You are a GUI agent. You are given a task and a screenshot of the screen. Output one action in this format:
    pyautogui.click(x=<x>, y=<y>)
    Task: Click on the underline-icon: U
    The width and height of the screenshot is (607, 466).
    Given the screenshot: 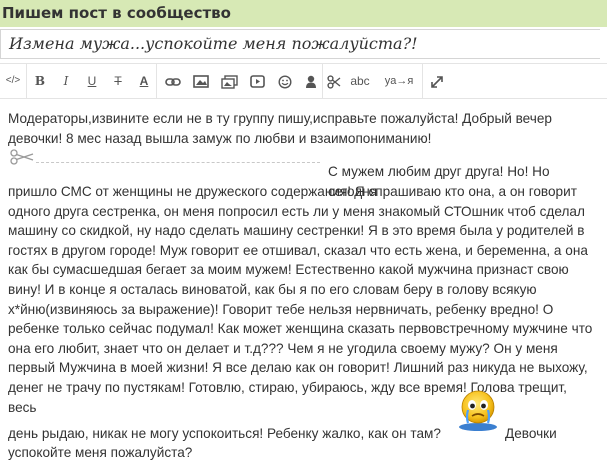 What is the action you would take?
    pyautogui.click(x=92, y=81)
    